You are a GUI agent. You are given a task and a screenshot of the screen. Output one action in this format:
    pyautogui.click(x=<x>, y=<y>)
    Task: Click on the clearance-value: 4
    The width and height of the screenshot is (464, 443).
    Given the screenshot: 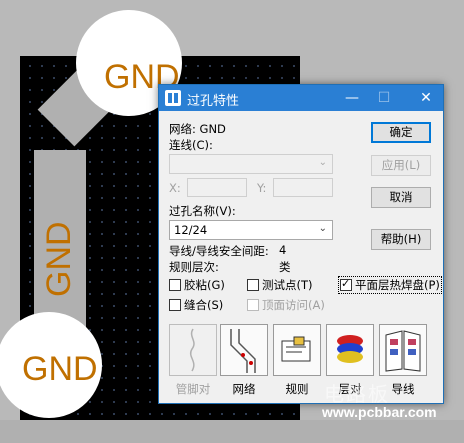 What is the action you would take?
    pyautogui.click(x=283, y=250)
    